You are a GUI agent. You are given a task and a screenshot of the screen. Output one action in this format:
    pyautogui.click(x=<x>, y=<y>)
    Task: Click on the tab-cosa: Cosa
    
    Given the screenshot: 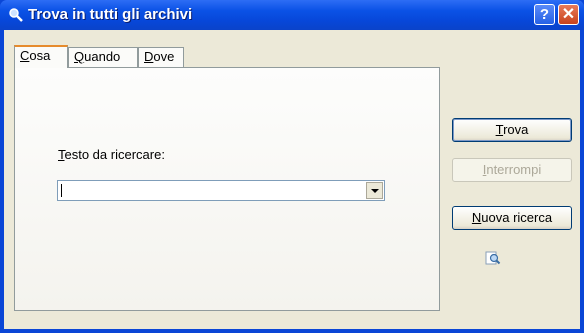 What is the action you would take?
    pyautogui.click(x=41, y=56)
    